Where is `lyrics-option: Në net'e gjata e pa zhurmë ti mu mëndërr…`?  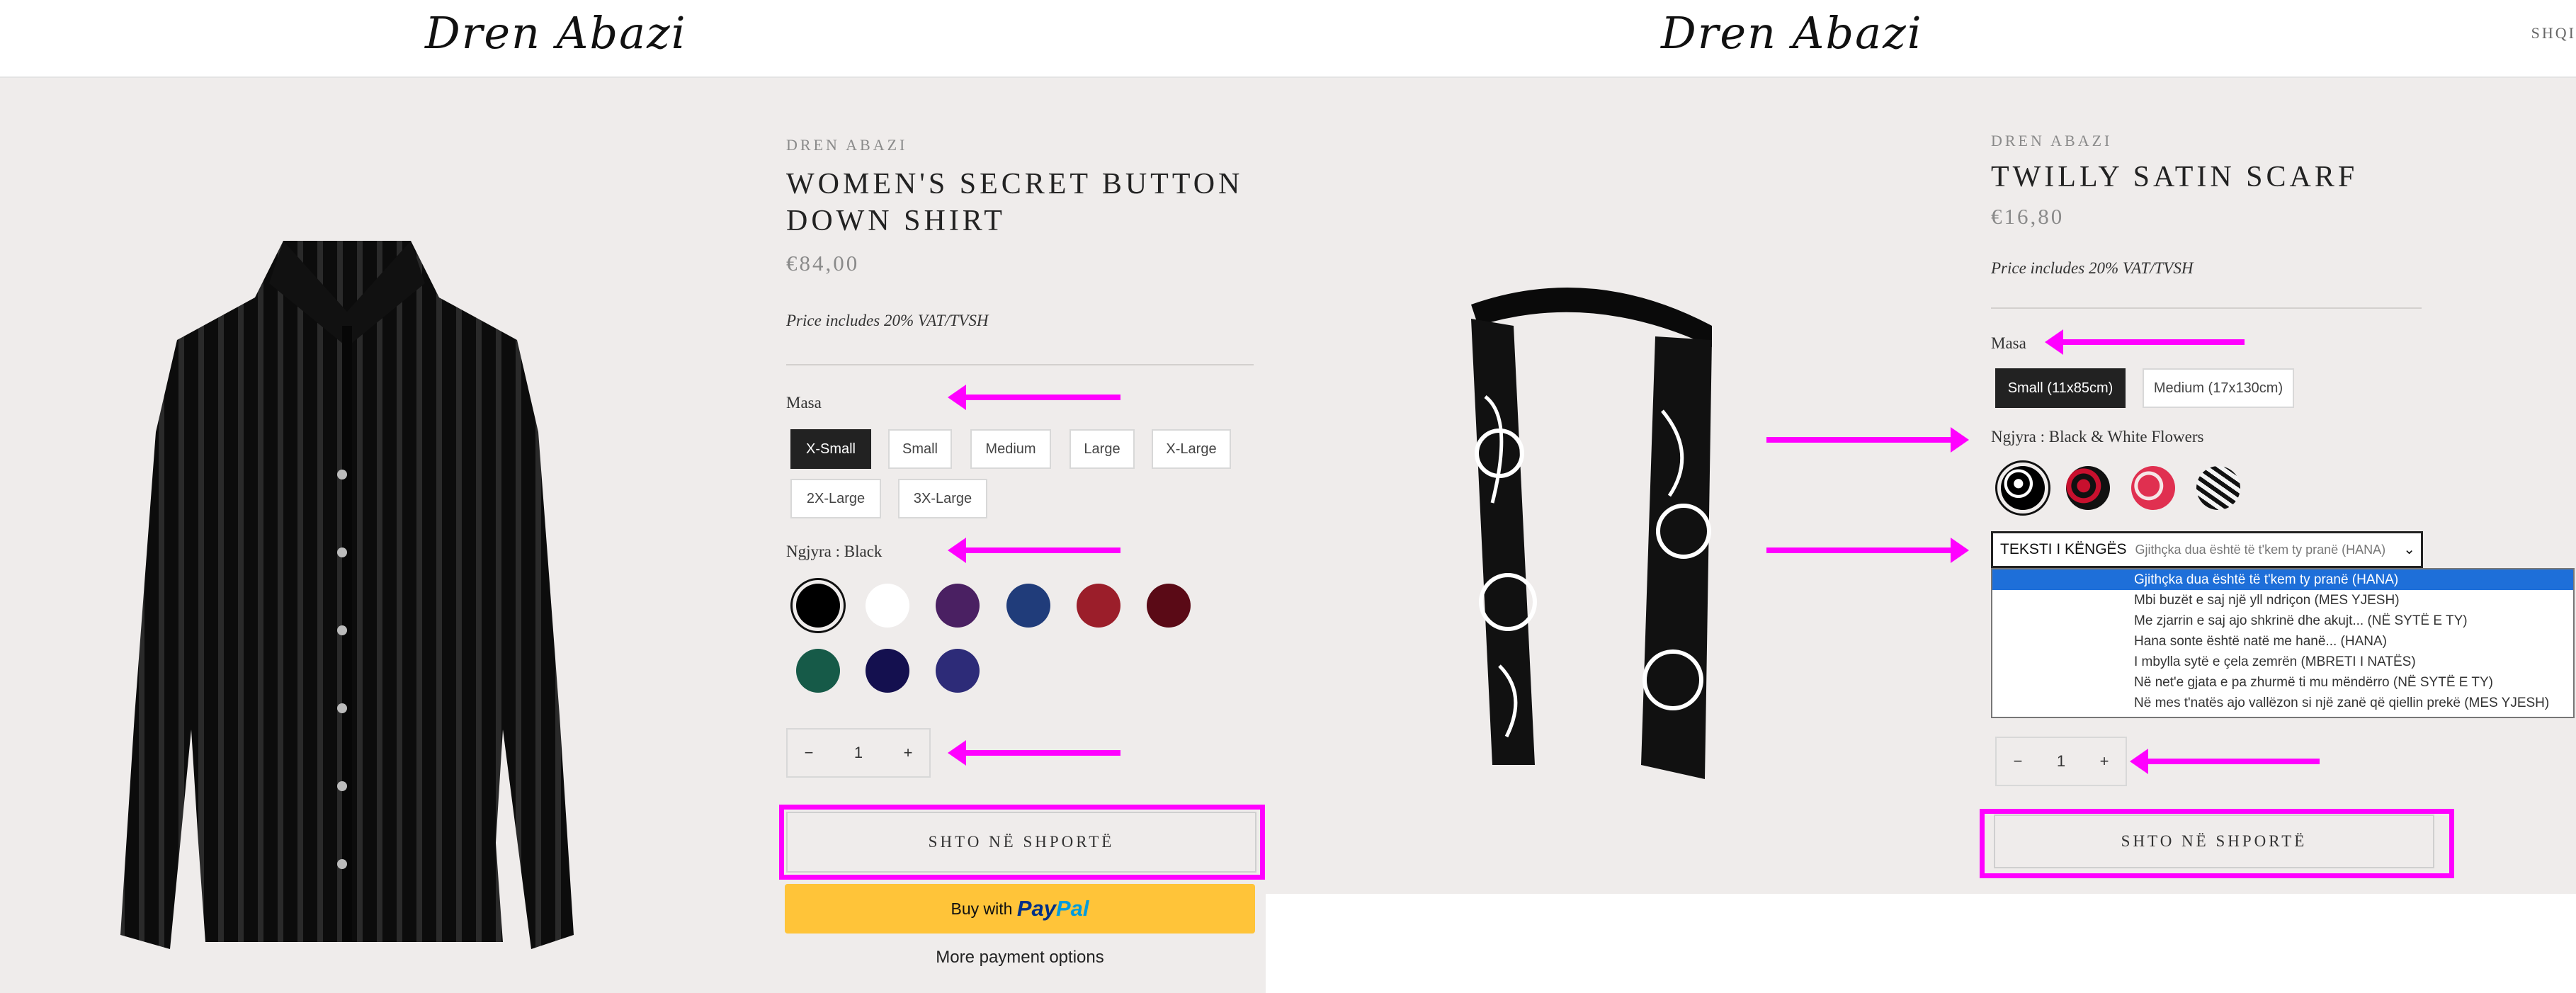
lyrics-option: Në net'e gjata e pa zhurmë ti mu mëndërr… is located at coordinates (2282, 682).